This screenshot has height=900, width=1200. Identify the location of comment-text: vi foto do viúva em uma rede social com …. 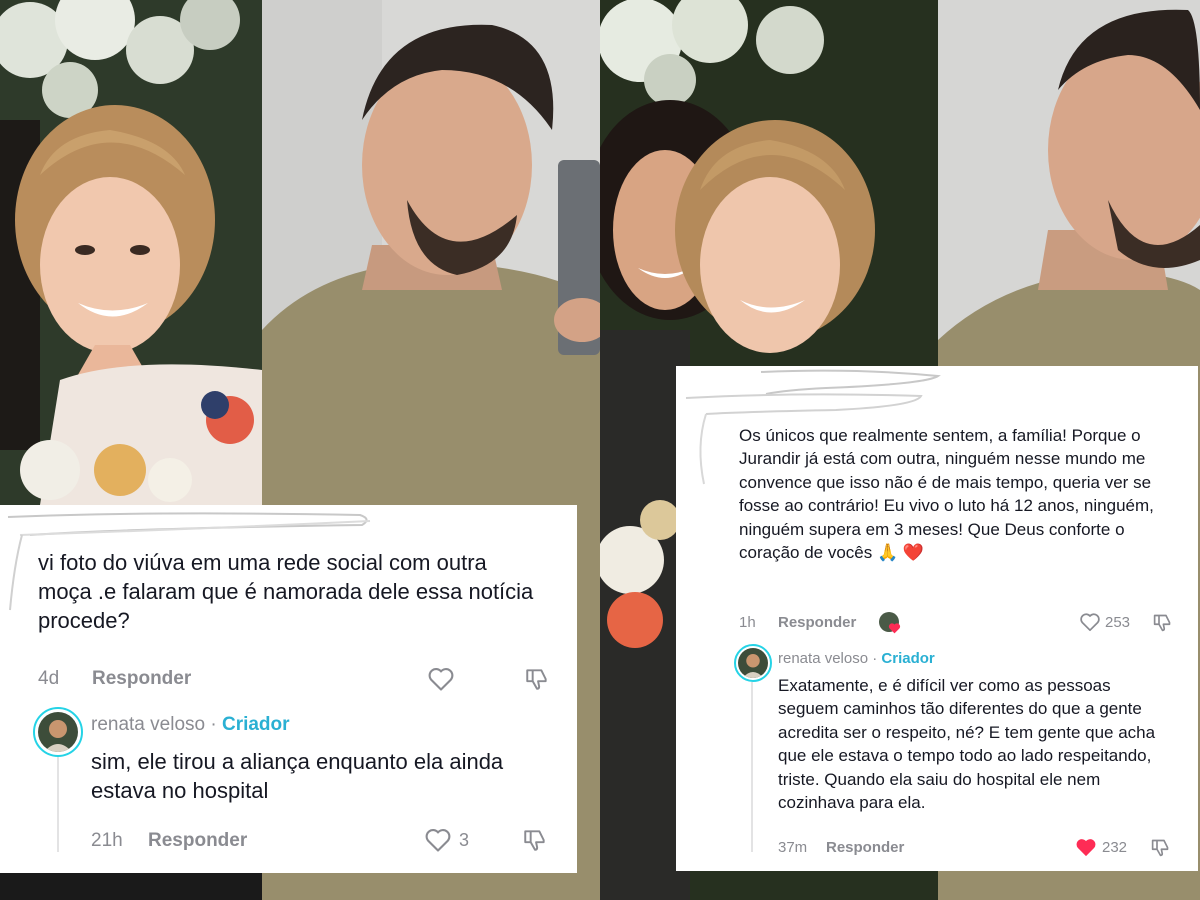
(286, 592).